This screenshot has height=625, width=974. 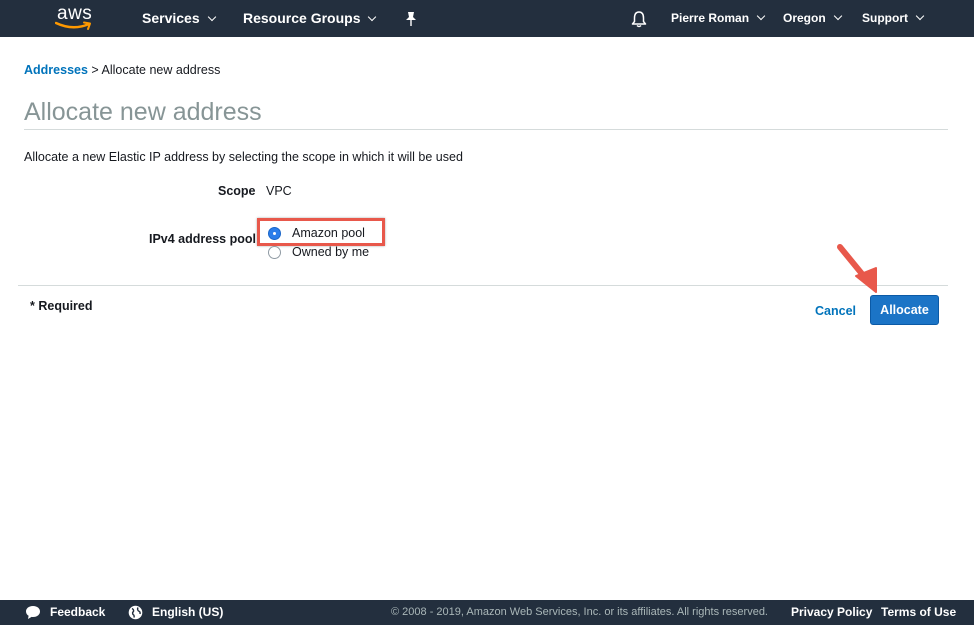 What do you see at coordinates (835, 311) in the screenshot?
I see `cancel-button: Cancel` at bounding box center [835, 311].